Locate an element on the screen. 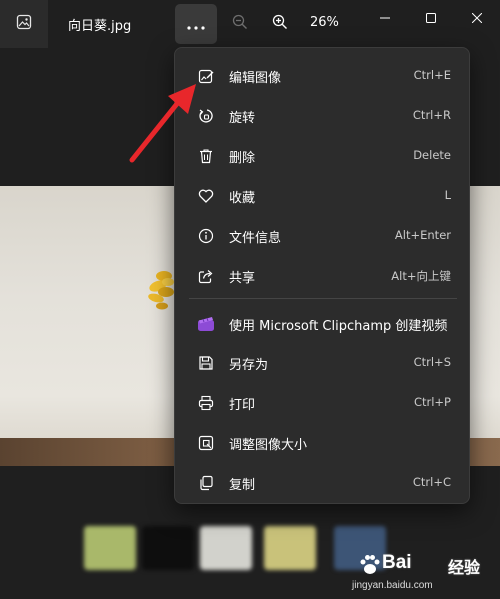 The image size is (500, 599). menu-item-label: 文件信息 is located at coordinates (255, 238).